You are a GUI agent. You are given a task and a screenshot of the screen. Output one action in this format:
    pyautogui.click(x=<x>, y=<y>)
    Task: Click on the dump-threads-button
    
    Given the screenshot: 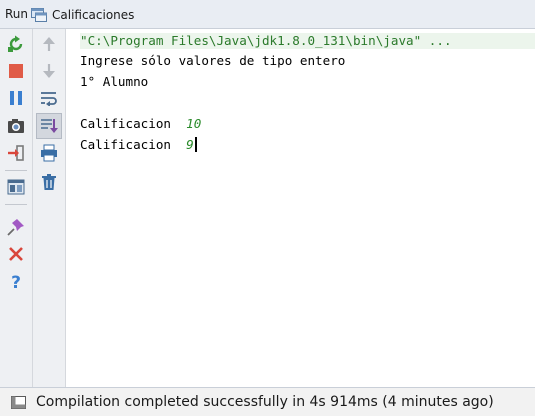 What is the action you would take?
    pyautogui.click(x=16, y=126)
    